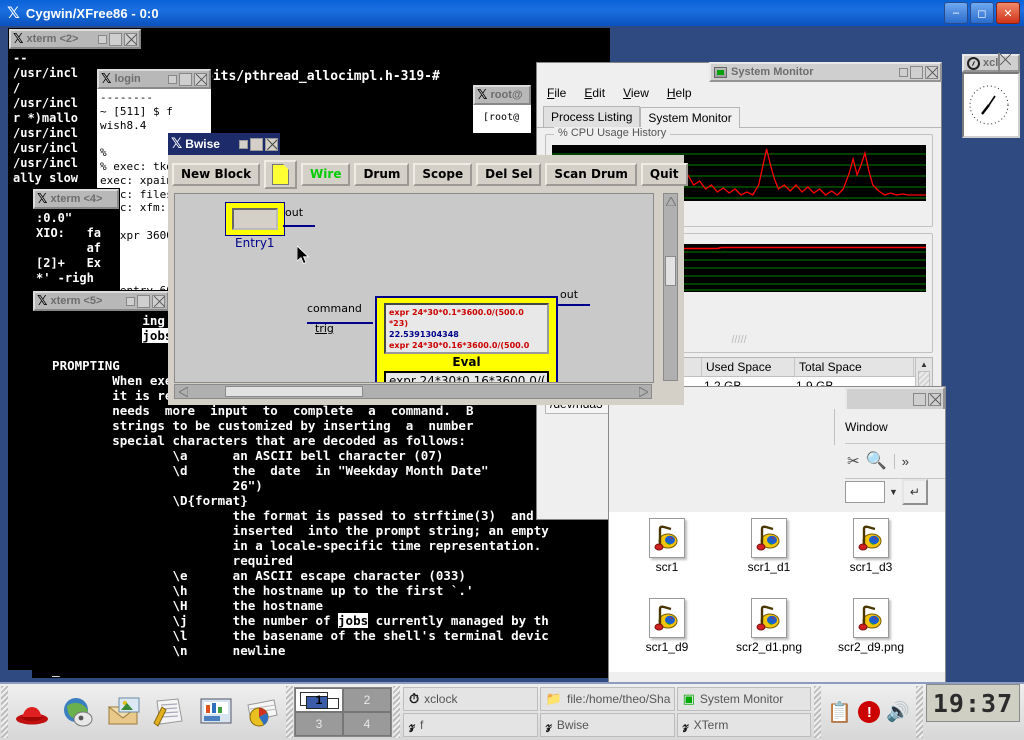 This screenshot has height=740, width=1024. Describe the element at coordinates (919, 399) in the screenshot. I see `fm-maximize-icon` at that location.